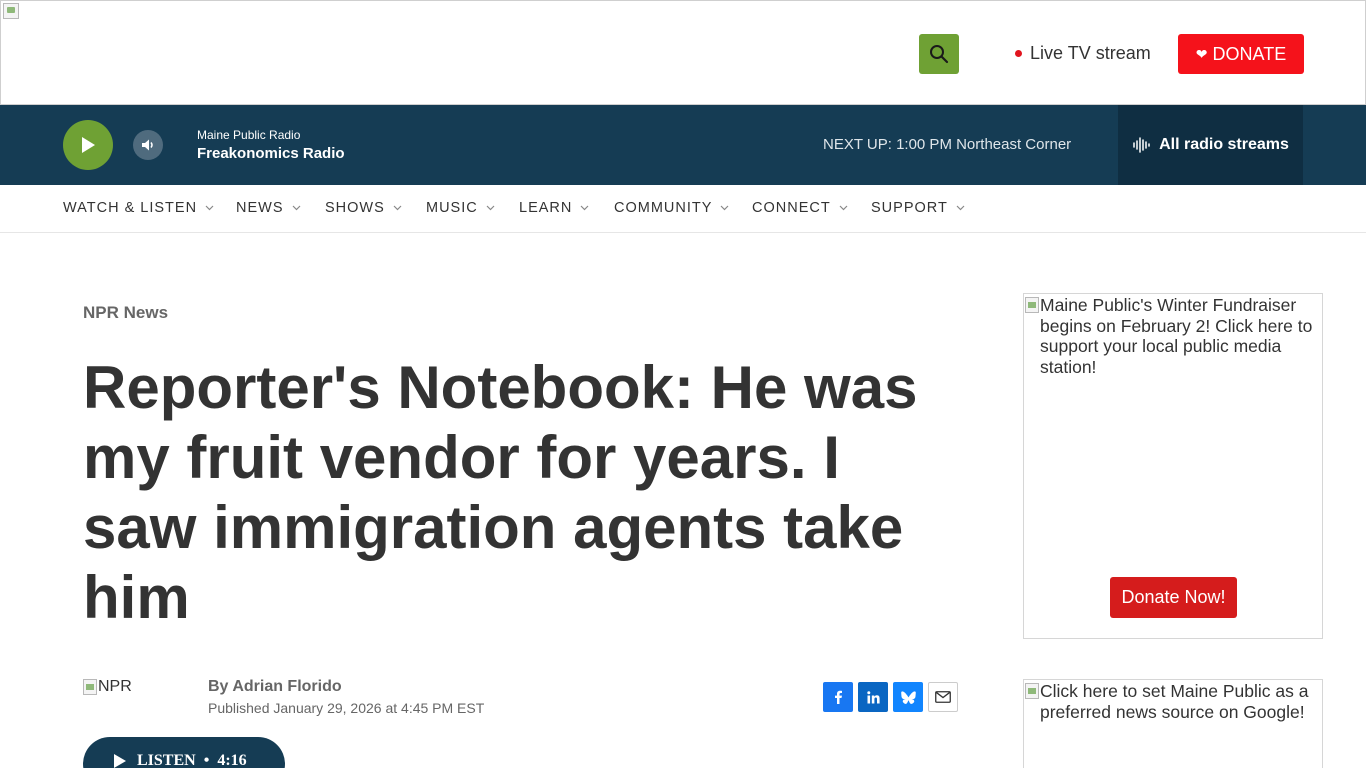 Image resolution: width=1366 pixels, height=768 pixels. I want to click on all-radio-streams-label: All radio streams, so click(1224, 144).